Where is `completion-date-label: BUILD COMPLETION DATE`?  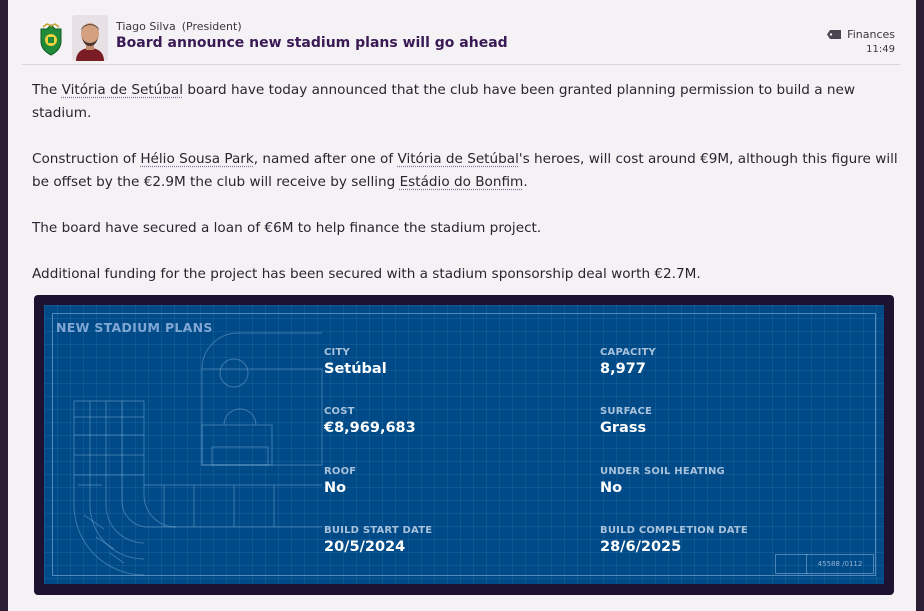
completion-date-label: BUILD COMPLETION DATE is located at coordinates (674, 530).